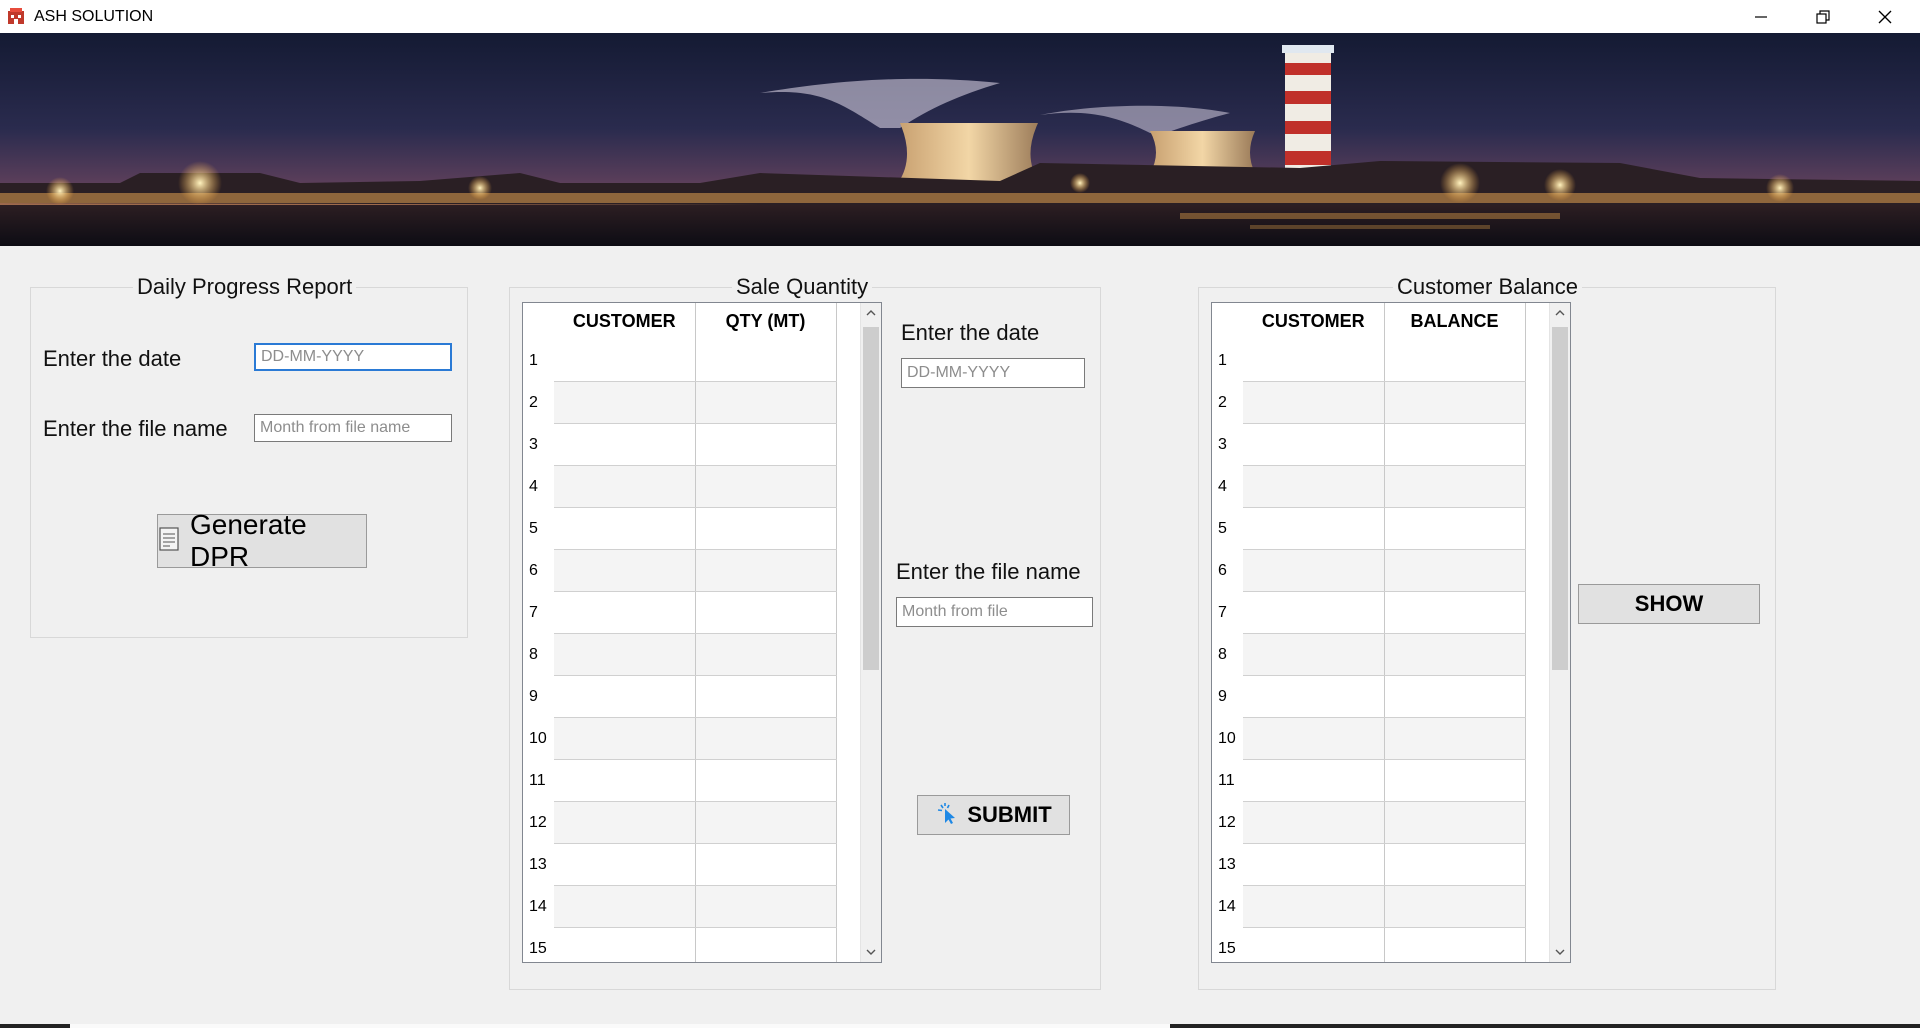 The image size is (1920, 1028). I want to click on submit-button: SUBMIT, so click(993, 815).